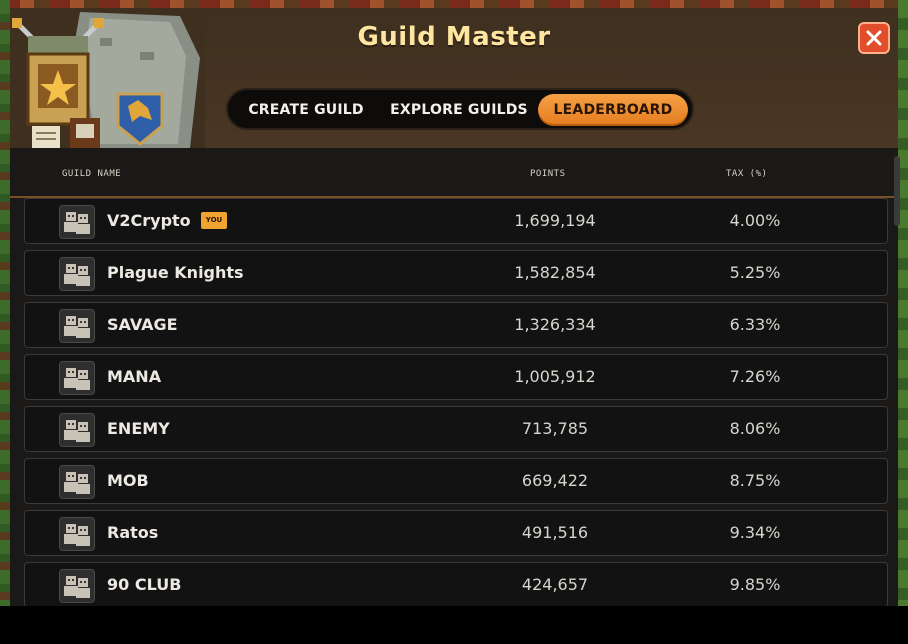 The width and height of the screenshot is (908, 644). Describe the element at coordinates (175, 272) in the screenshot. I see `guild-name: Plague Knights` at that location.